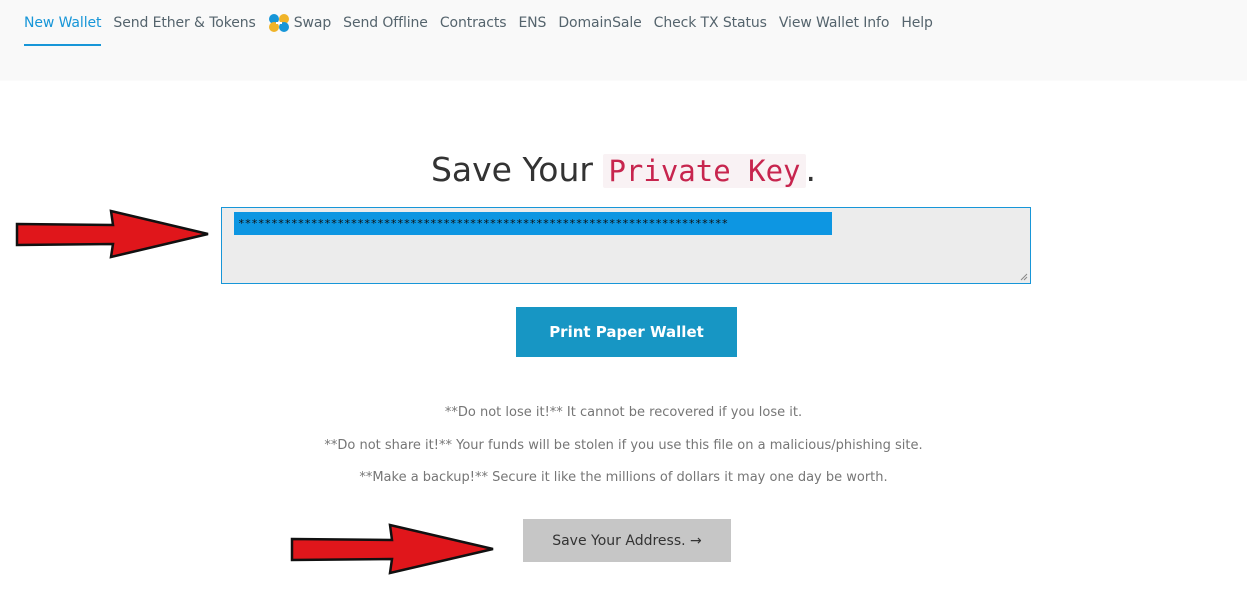  I want to click on tab-label: Check TX Status, so click(710, 23).